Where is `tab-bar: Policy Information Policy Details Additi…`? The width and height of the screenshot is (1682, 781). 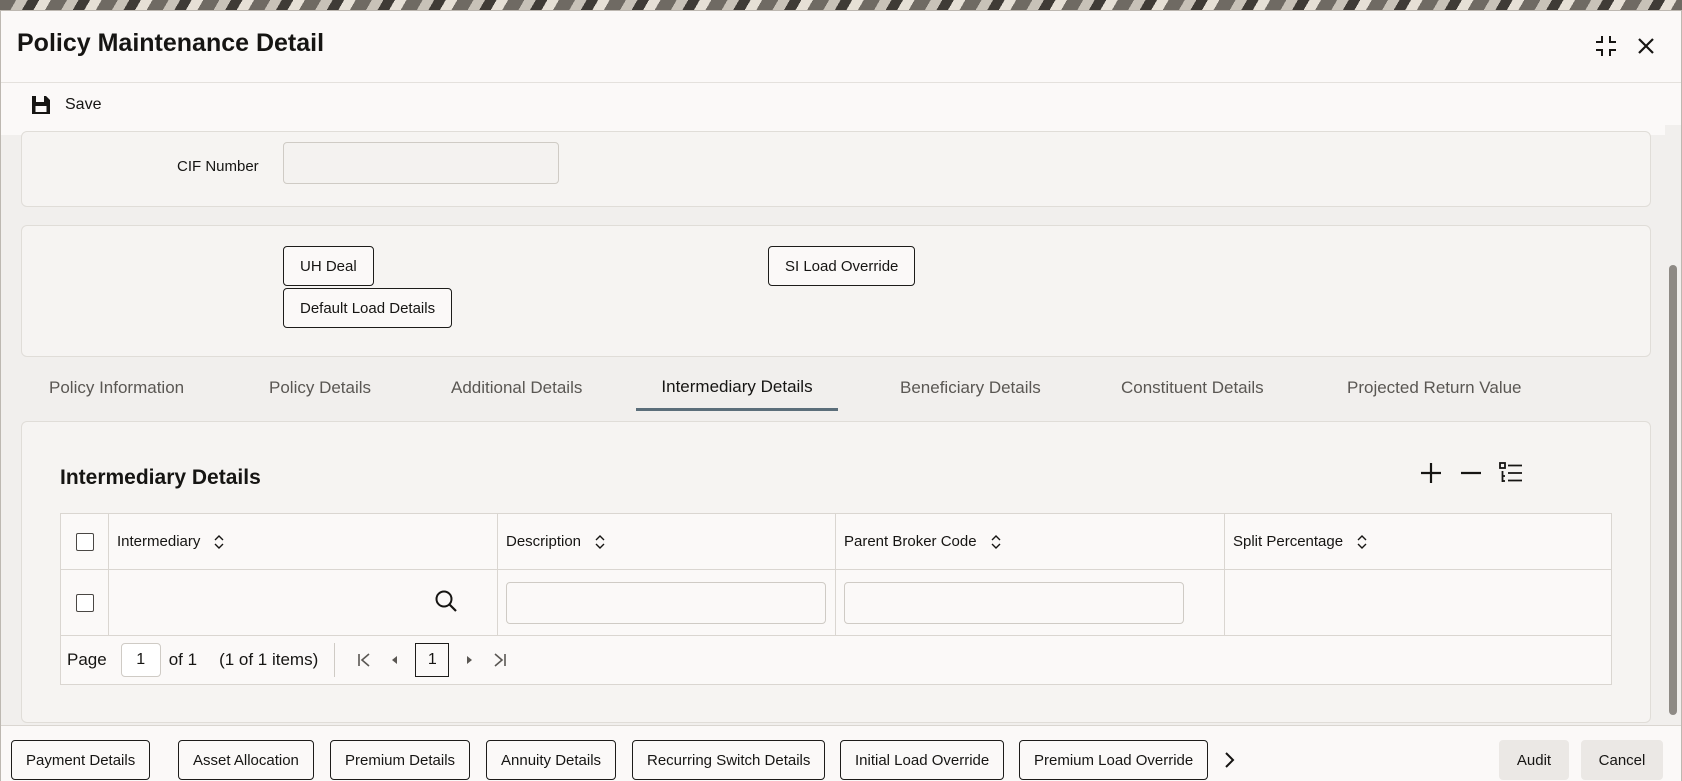
tab-bar: Policy Information Policy Details Additi… is located at coordinates (836, 388).